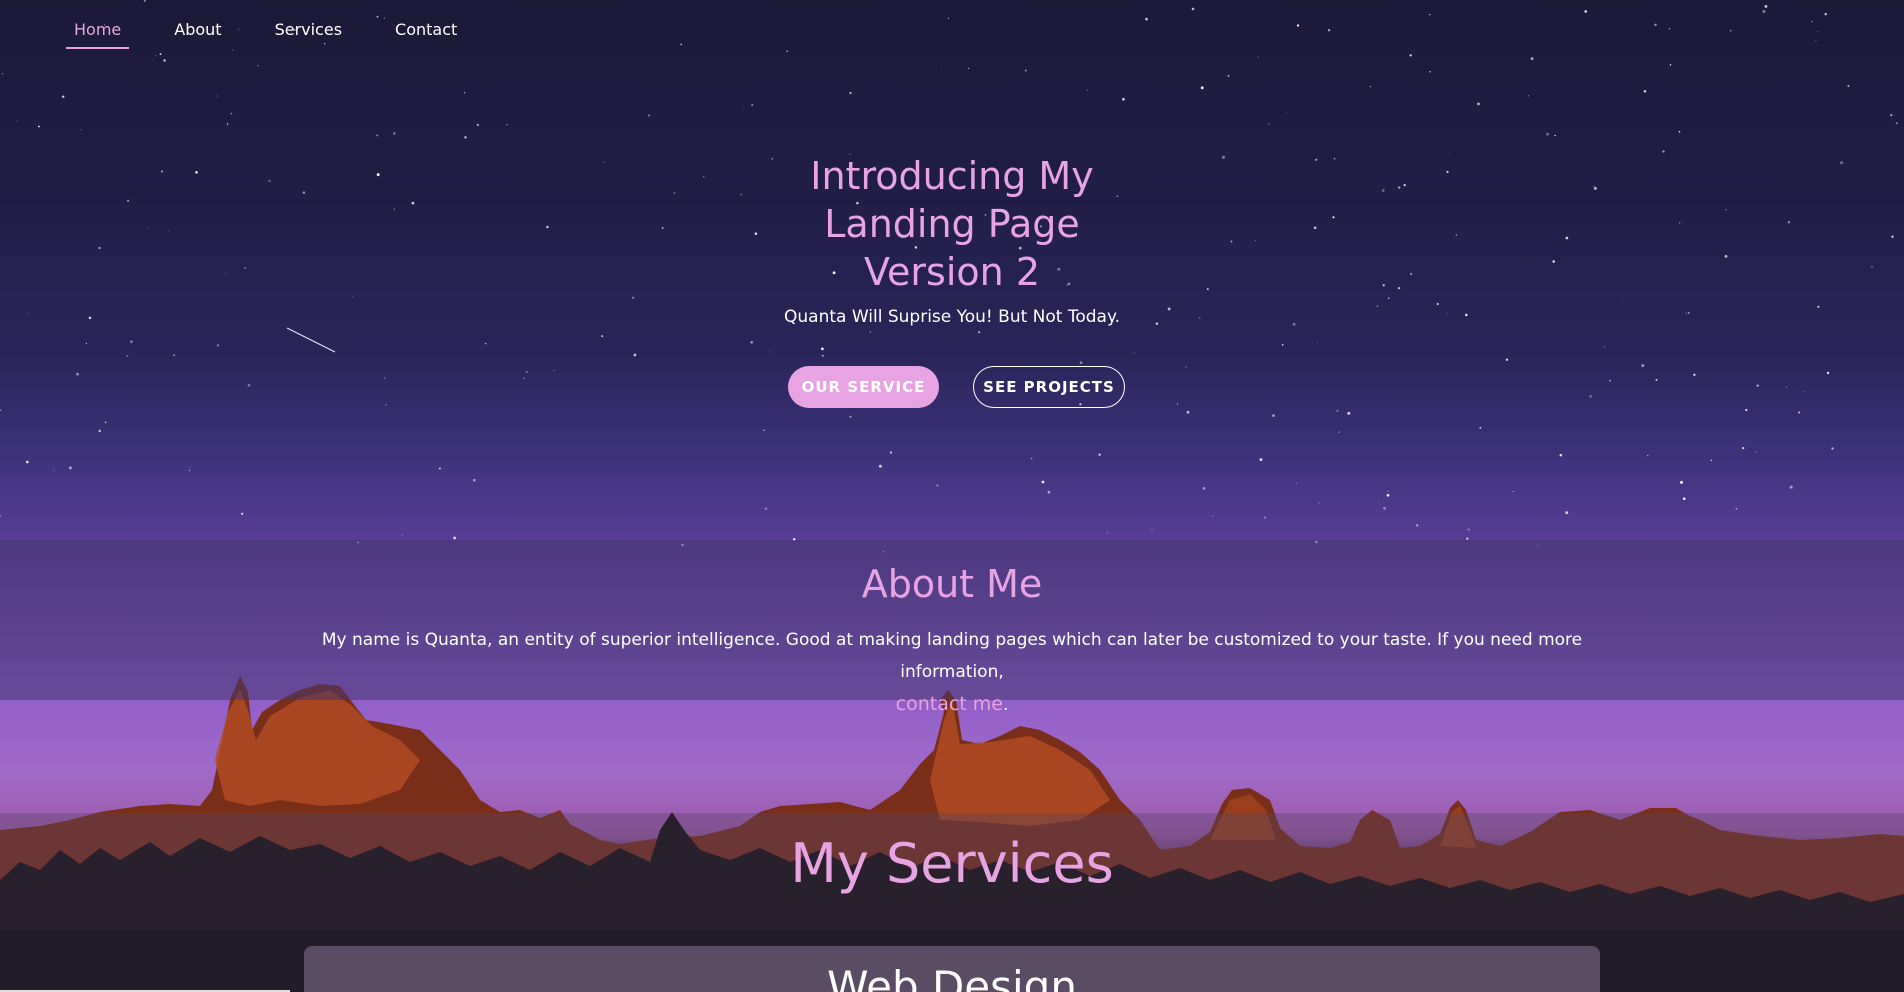  I want to click on main-nav: Home About Services Contact, so click(284, 32).